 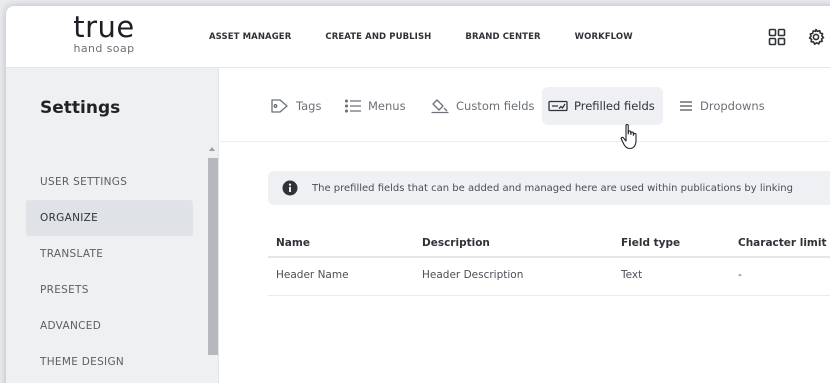 I want to click on table-row: Header Name Header Description Text -, so click(x=549, y=277).